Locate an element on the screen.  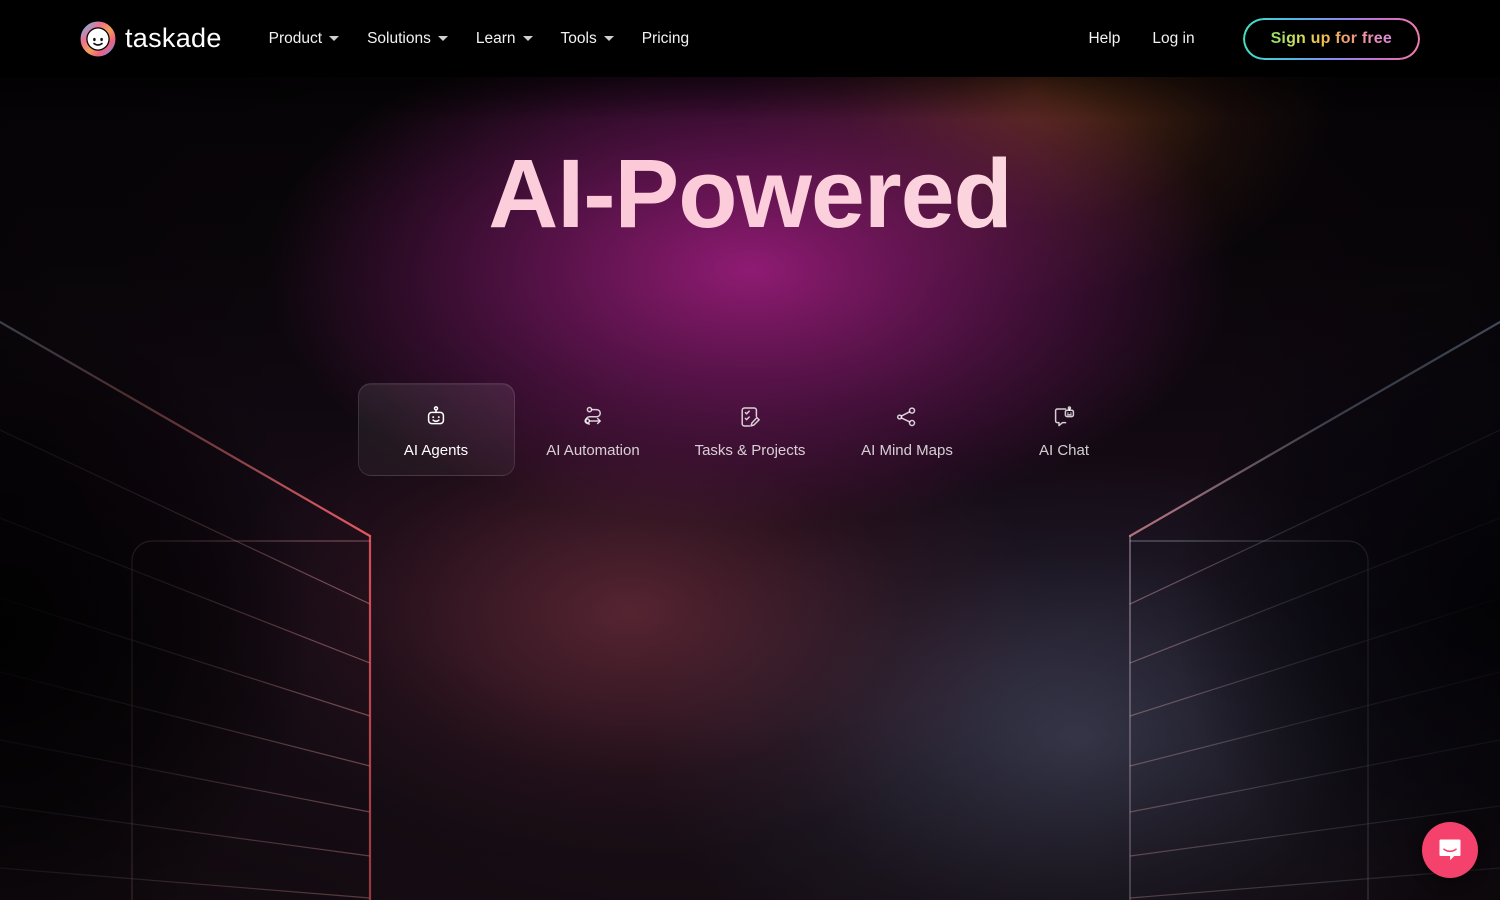
nav-item-tools: Tools is located at coordinates (587, 39).